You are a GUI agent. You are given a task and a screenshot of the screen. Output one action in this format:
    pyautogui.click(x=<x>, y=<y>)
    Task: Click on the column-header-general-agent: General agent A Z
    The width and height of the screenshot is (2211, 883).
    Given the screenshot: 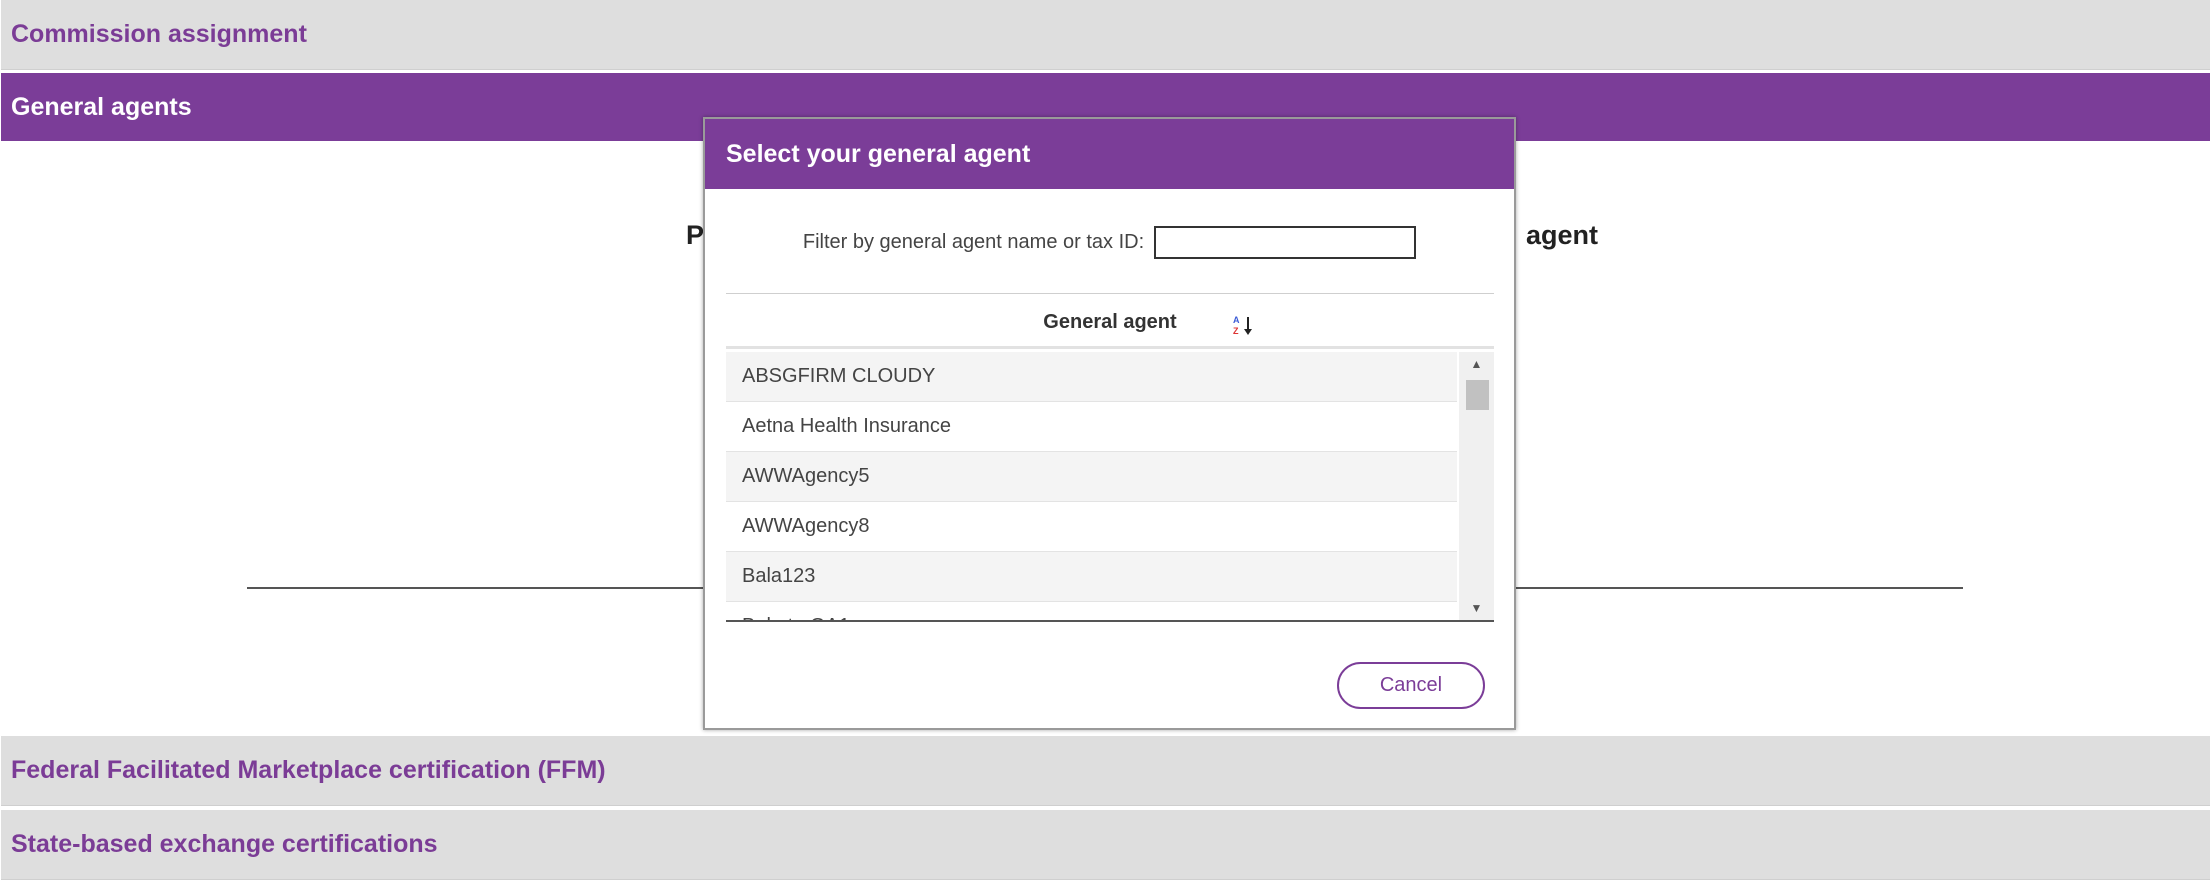 What is the action you would take?
    pyautogui.click(x=1110, y=324)
    